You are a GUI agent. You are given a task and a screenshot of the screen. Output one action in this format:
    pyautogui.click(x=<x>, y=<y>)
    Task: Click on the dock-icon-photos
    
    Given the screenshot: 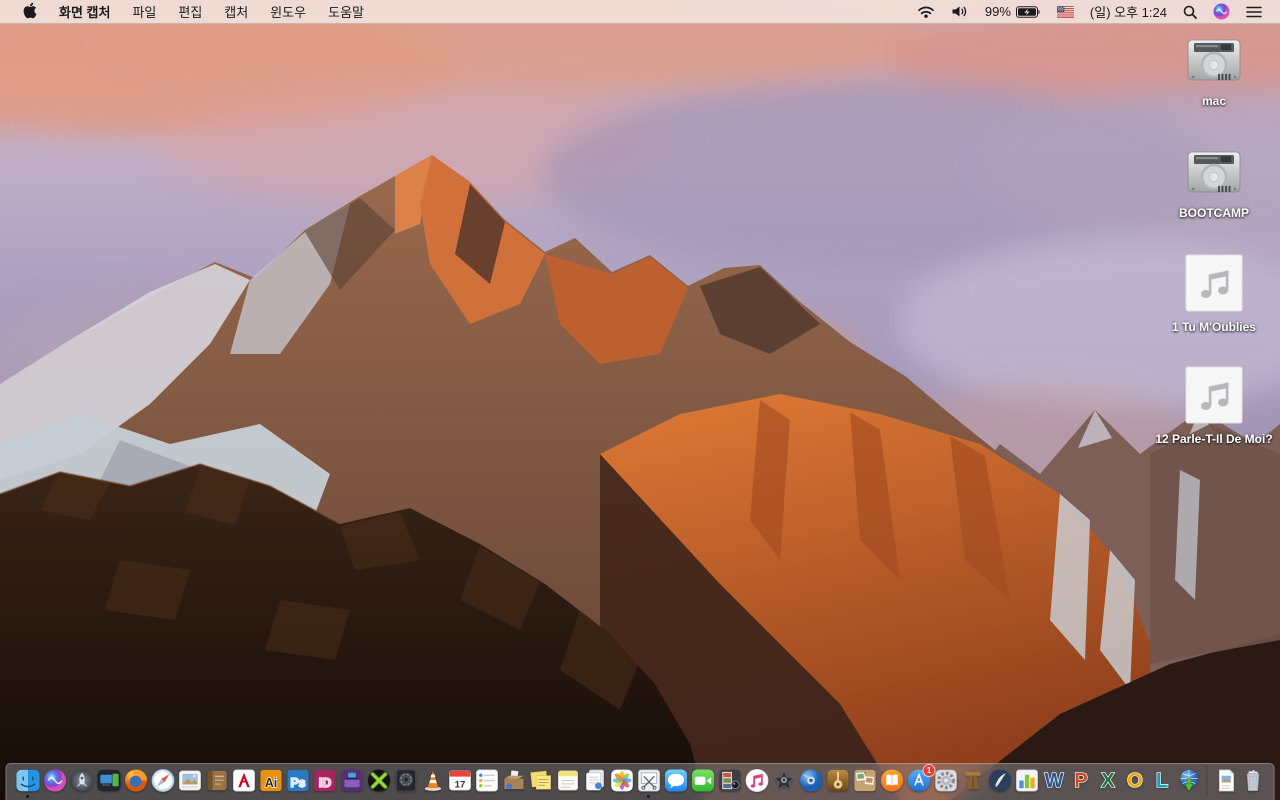 What is the action you would take?
    pyautogui.click(x=622, y=782)
    